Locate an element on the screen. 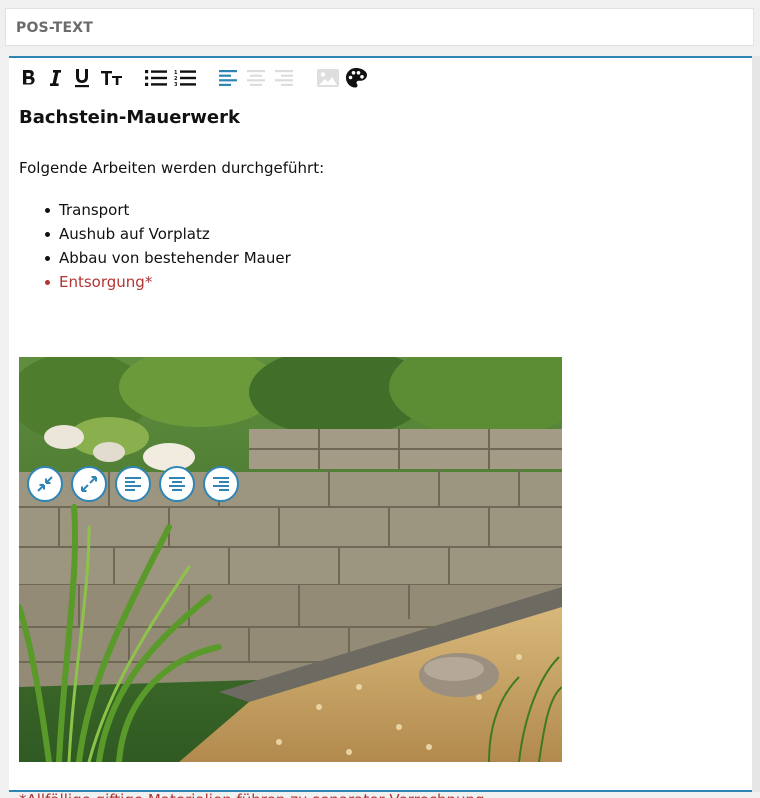 This screenshot has height=798, width=760. content-heading: Bachstein-Mauerwerk is located at coordinates (129, 117).